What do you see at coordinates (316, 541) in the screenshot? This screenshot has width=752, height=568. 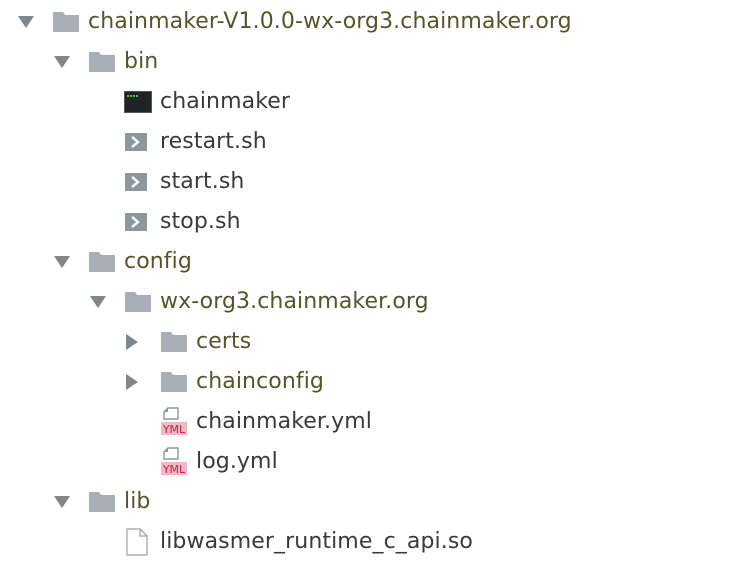 I see `tree-label-libwasmer: libwasmer_runtime_c_api.so` at bounding box center [316, 541].